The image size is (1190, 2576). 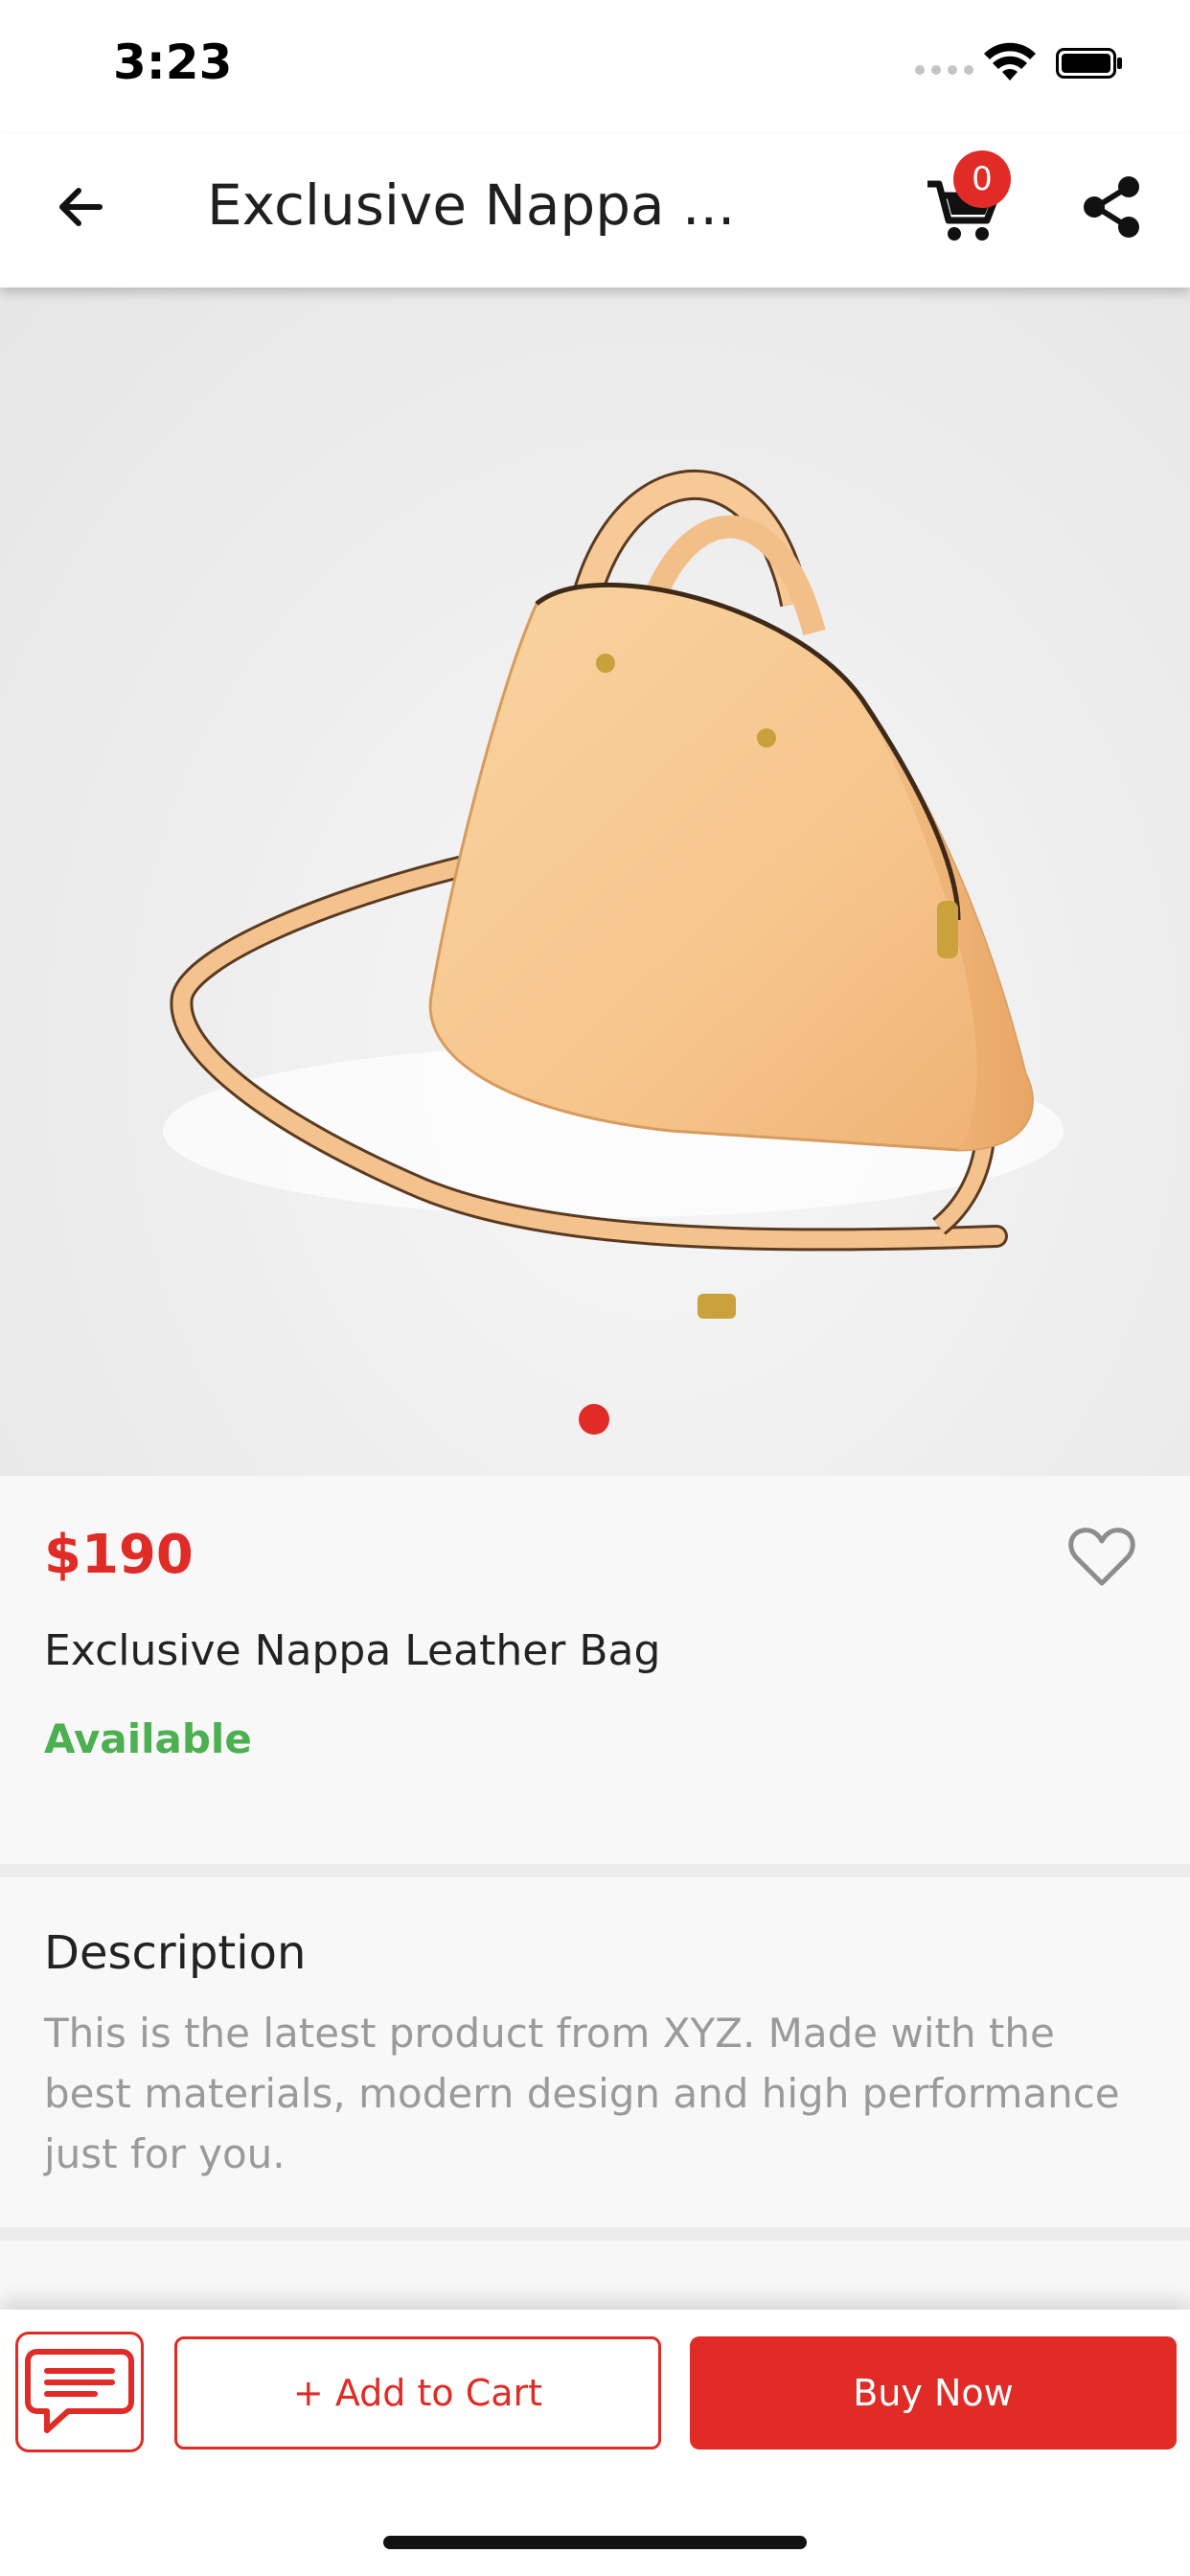 I want to click on add-to-cart-button: + Add to Cart, so click(x=418, y=2393).